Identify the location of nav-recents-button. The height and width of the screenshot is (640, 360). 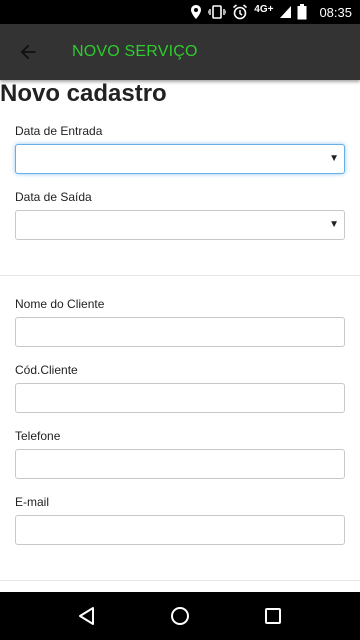
(273, 616).